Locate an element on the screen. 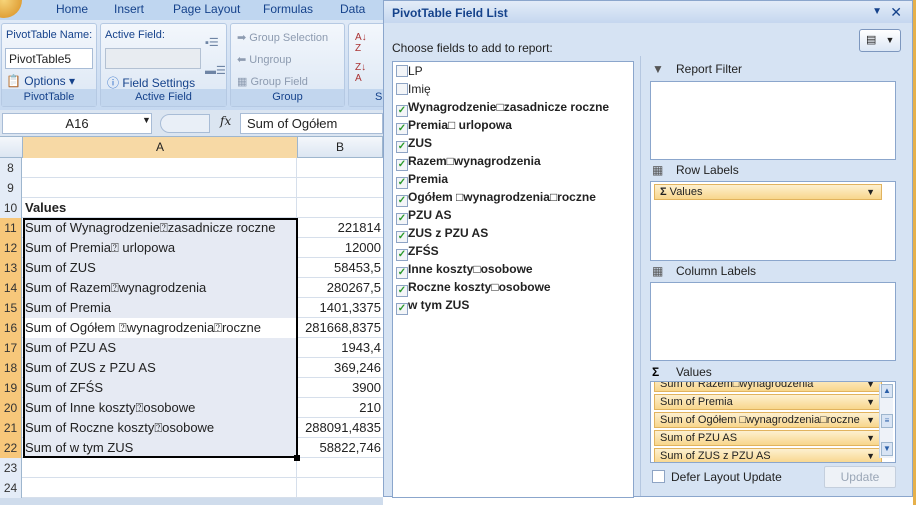 The height and width of the screenshot is (505, 916). cell-a: Sum of Premia is located at coordinates (160, 308).